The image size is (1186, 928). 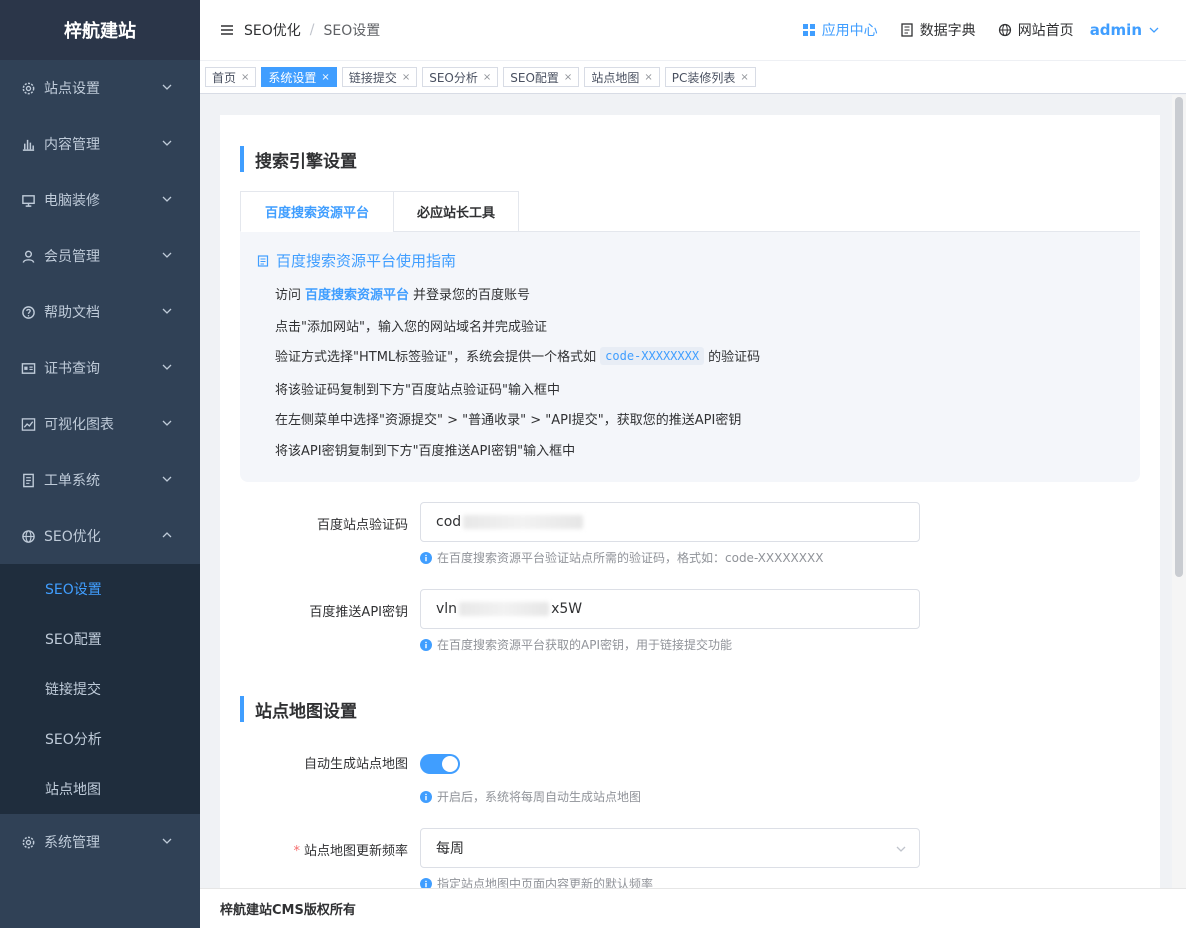 What do you see at coordinates (504, 609) in the screenshot?
I see `redacted-value` at bounding box center [504, 609].